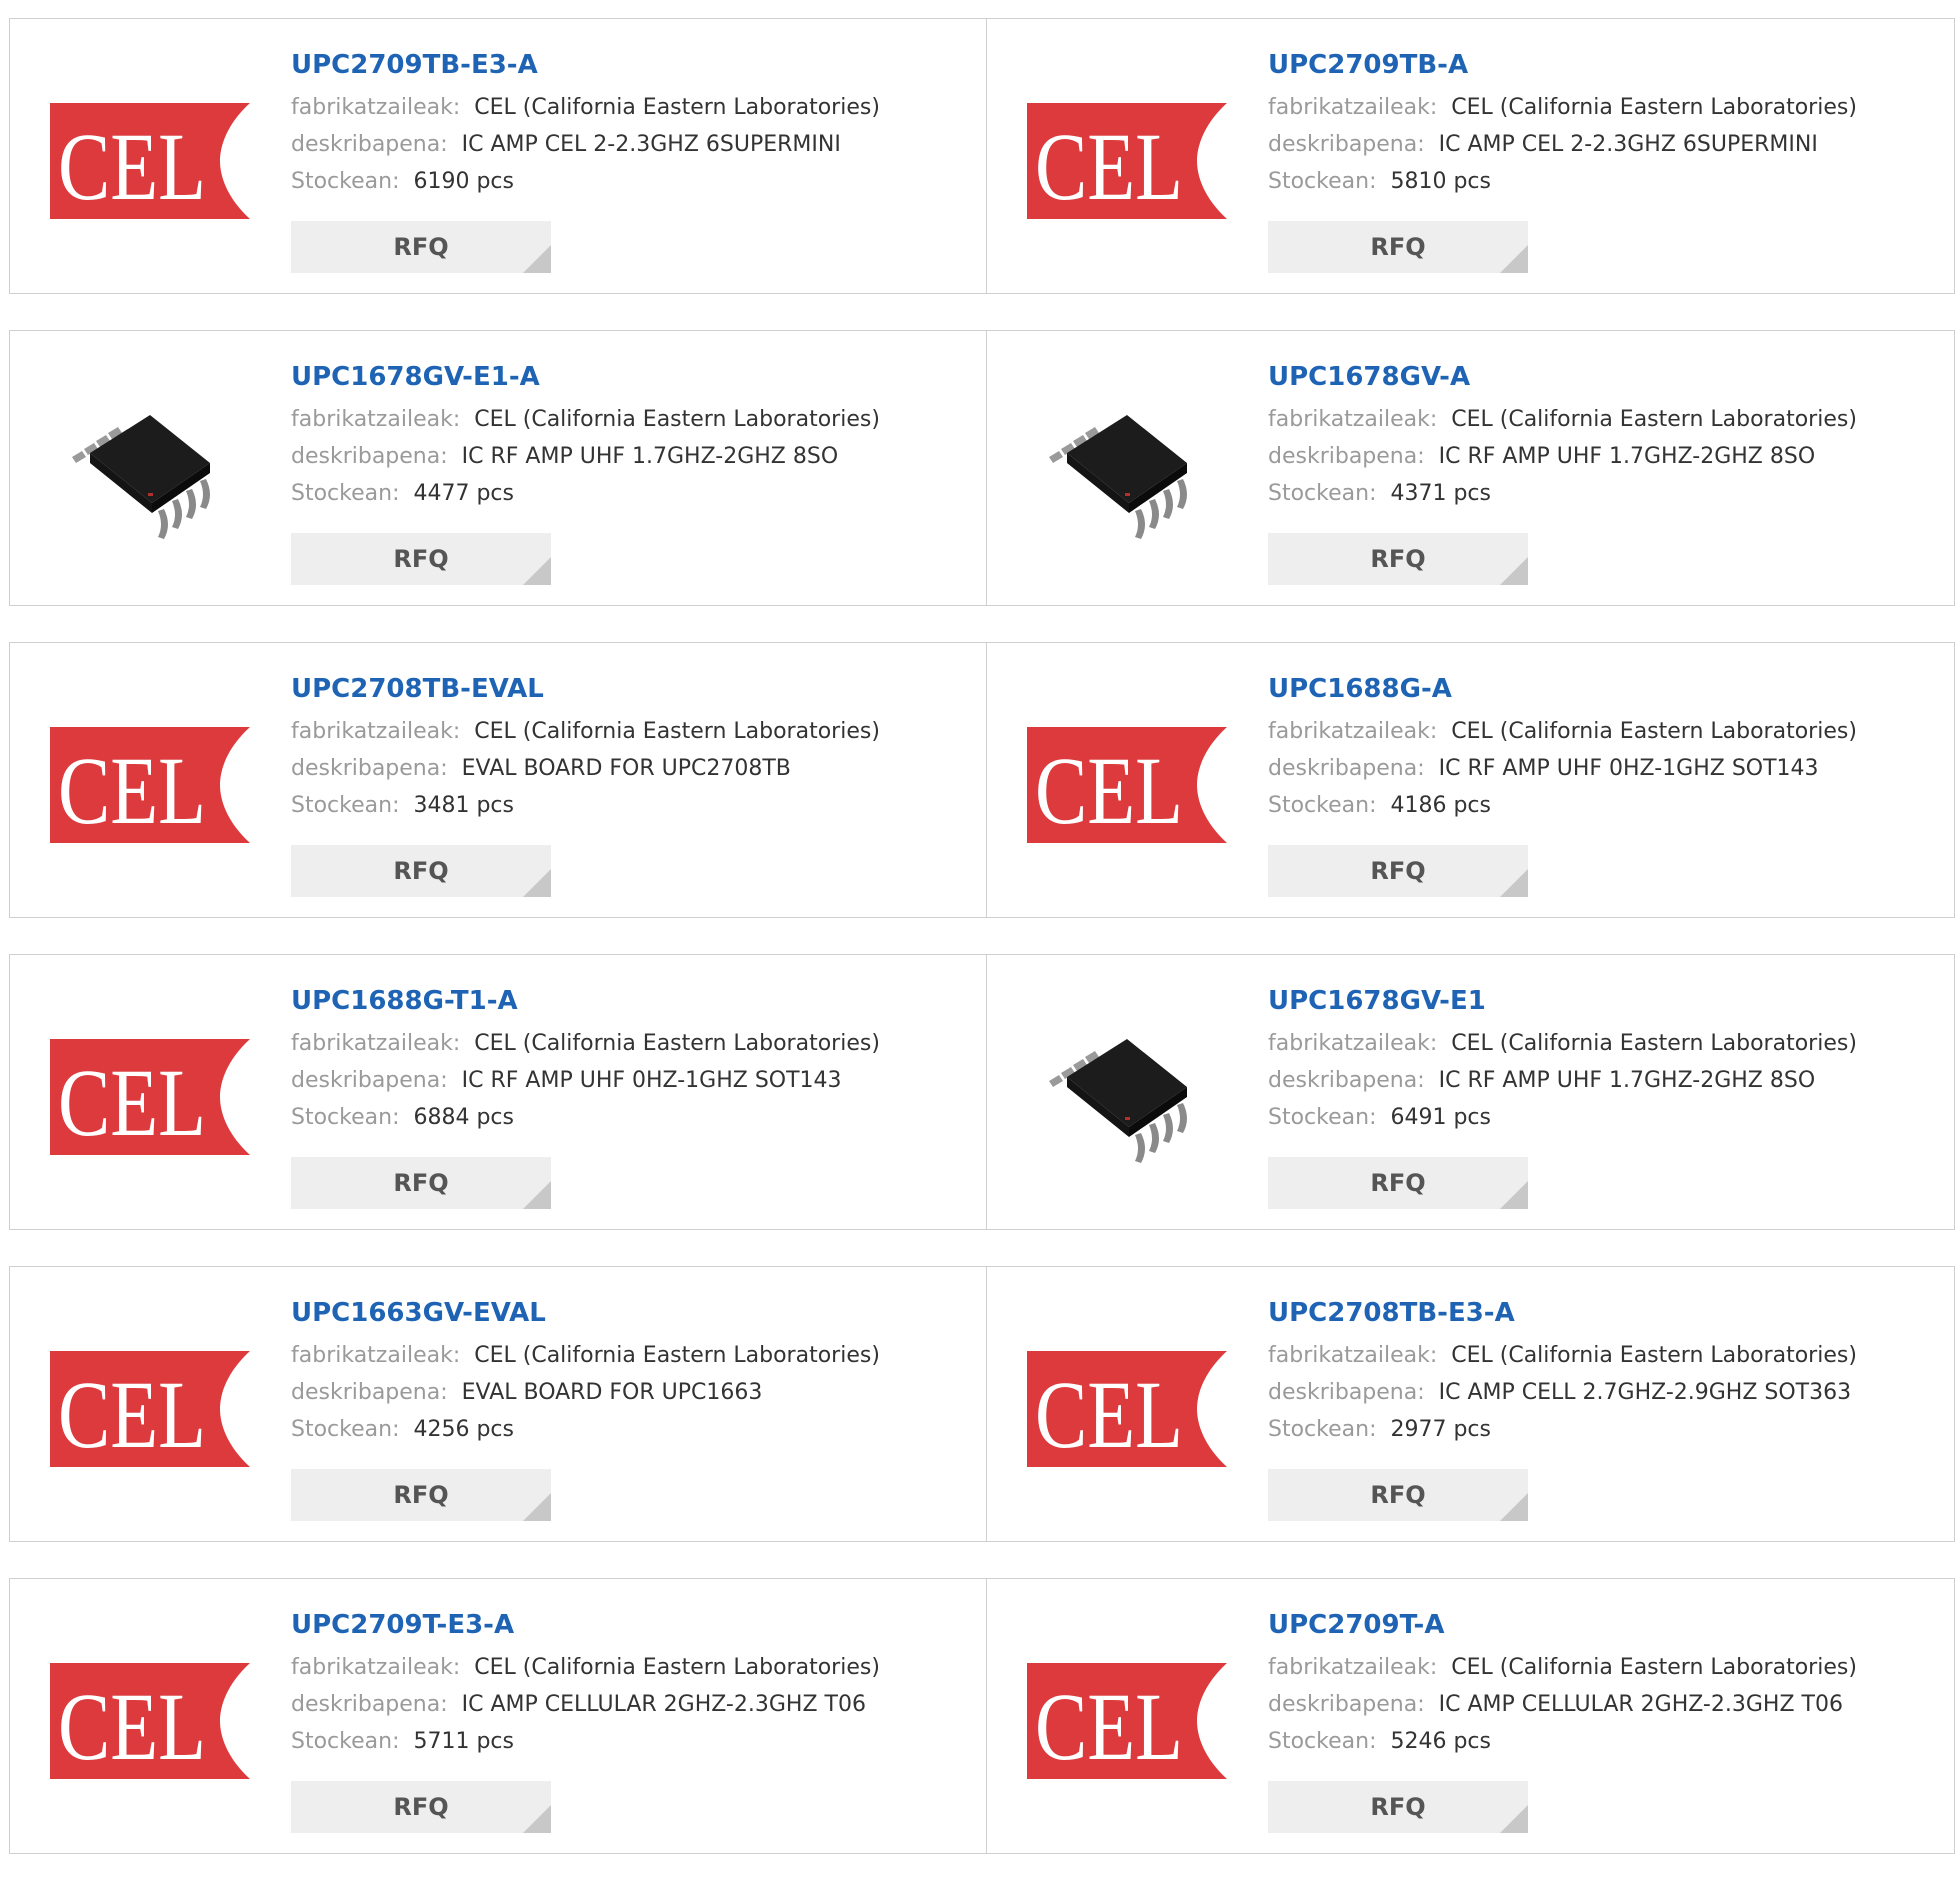 The height and width of the screenshot is (1890, 1955). Describe the element at coordinates (650, 456) in the screenshot. I see `description-value: IC RF AMP UHF 1.7GHZ-2GHZ 8SO` at that location.